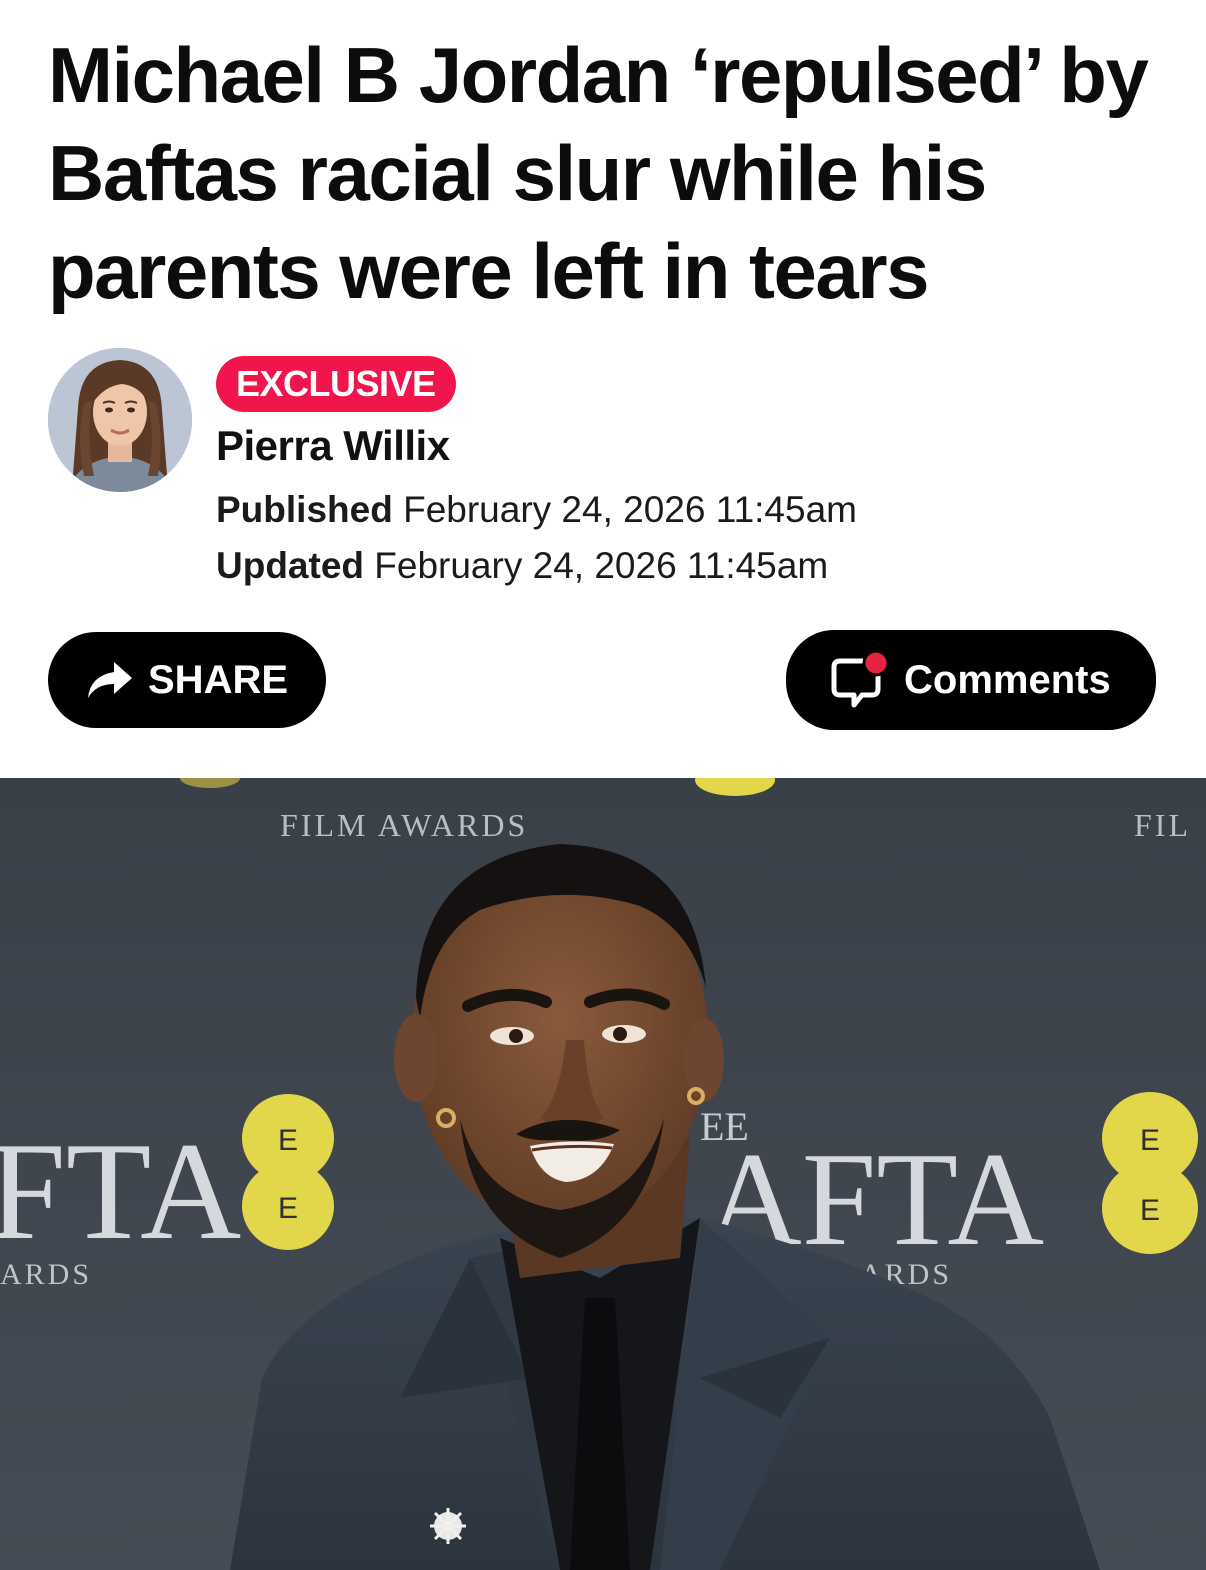 The height and width of the screenshot is (1570, 1206). What do you see at coordinates (120, 1191) in the screenshot?
I see `backdrop-bafta-left: FTA` at bounding box center [120, 1191].